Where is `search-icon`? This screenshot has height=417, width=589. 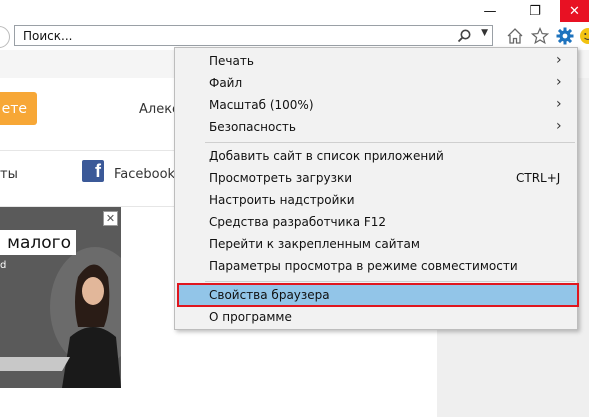
search-icon is located at coordinates (464, 36).